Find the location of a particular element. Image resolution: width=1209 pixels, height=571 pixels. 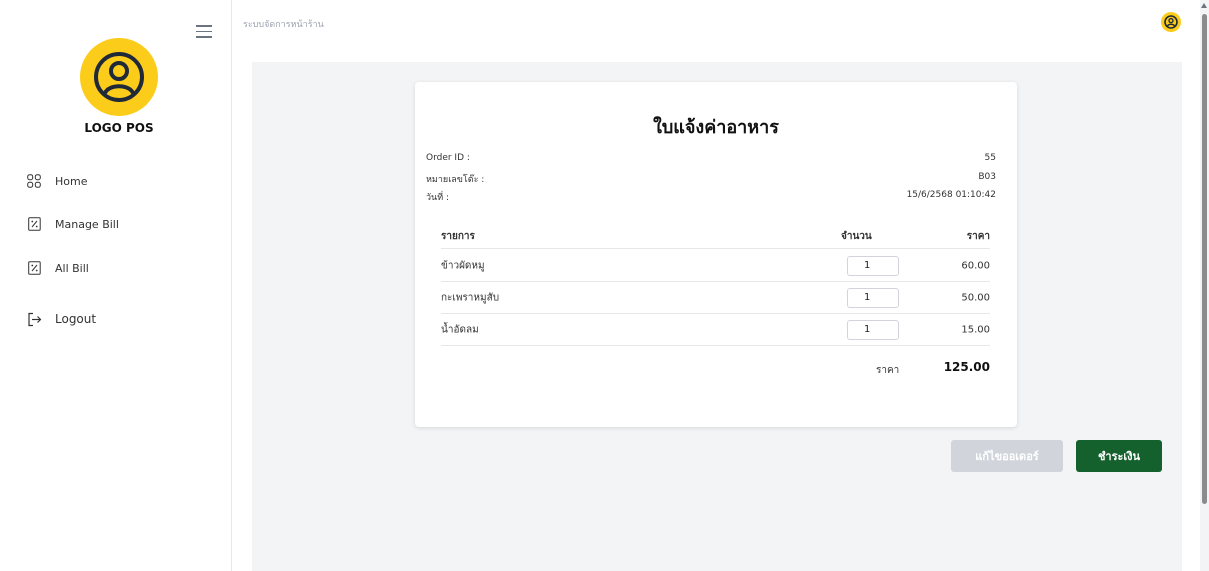

order-id-label: Order ID : is located at coordinates (448, 158).